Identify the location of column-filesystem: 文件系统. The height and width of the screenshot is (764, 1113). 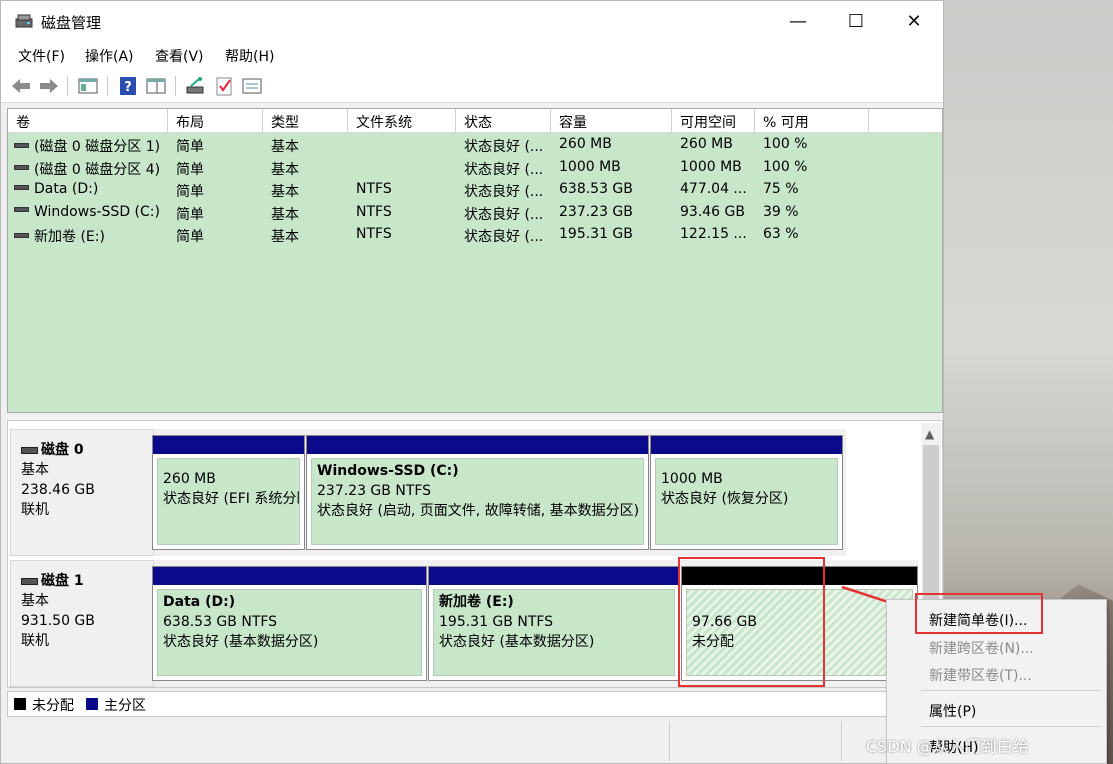
(402, 121).